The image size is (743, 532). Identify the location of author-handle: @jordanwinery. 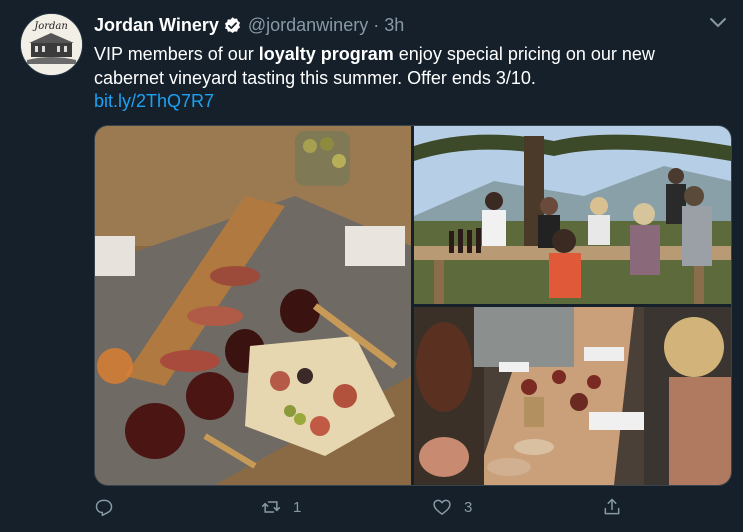
(308, 25).